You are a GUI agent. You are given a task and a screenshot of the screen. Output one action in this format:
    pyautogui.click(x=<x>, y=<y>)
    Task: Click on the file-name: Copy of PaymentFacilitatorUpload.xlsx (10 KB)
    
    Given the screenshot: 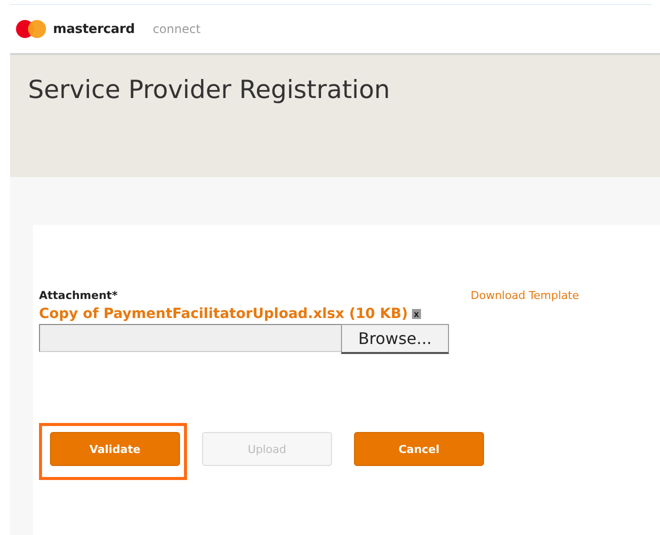 What is the action you would take?
    pyautogui.click(x=223, y=314)
    